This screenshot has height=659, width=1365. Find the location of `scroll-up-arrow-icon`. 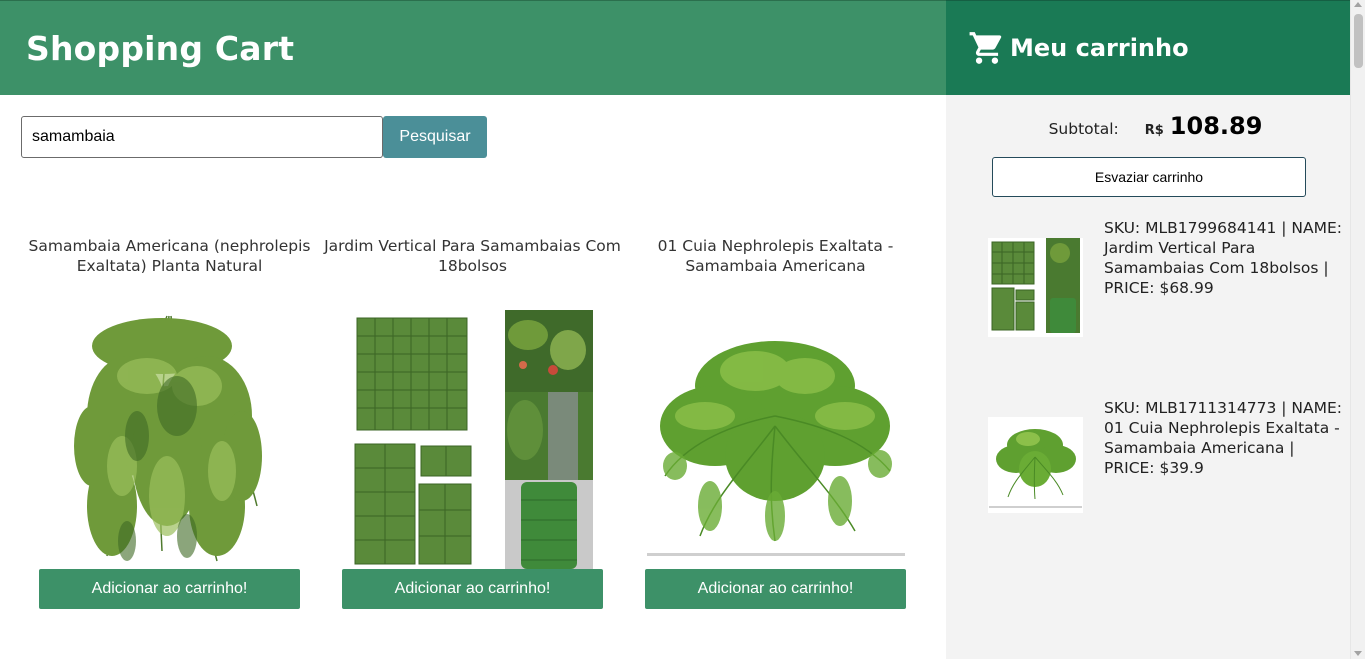

scroll-up-arrow-icon is located at coordinates (1358, 4).